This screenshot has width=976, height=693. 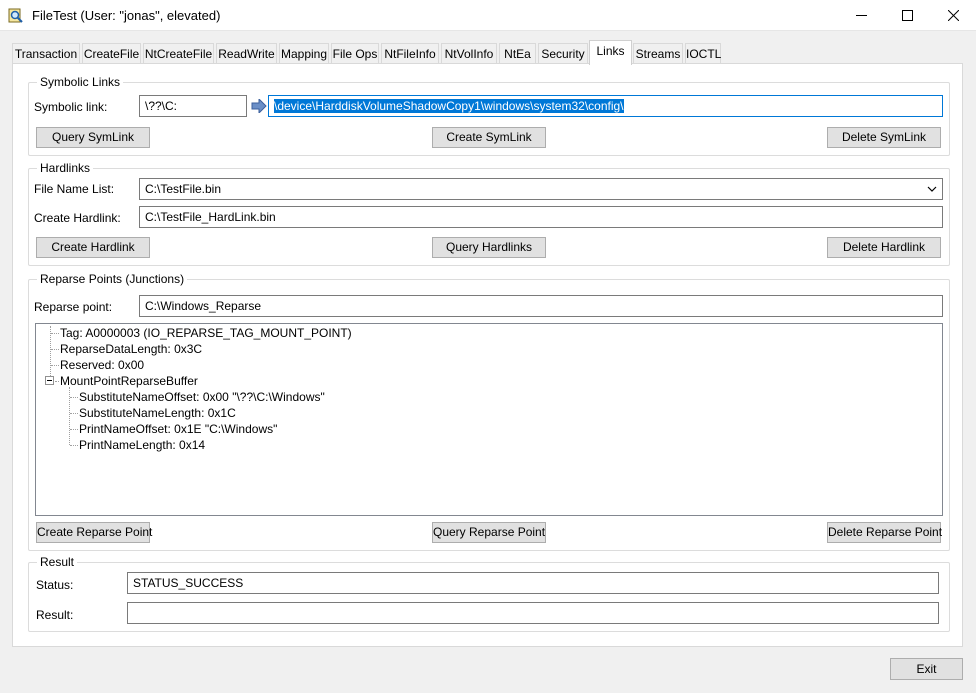 I want to click on create-reparse-point-button: Create Reparse Point, so click(x=94, y=532).